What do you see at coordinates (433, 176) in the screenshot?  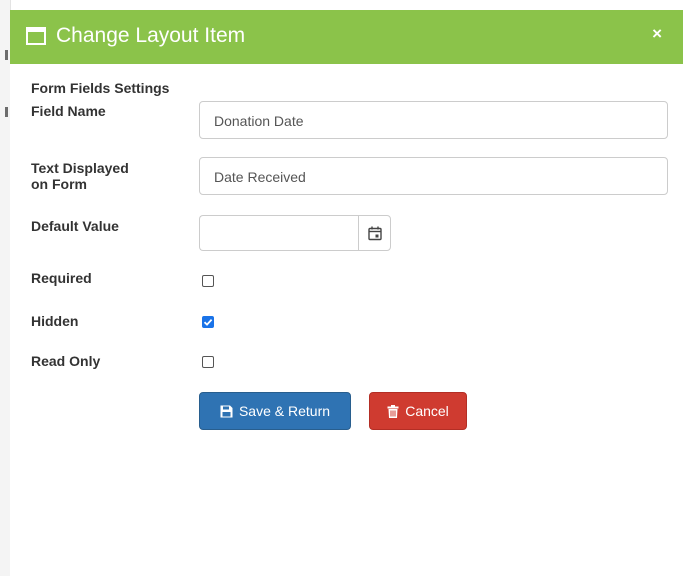 I see `text-displayed-input: Date Received` at bounding box center [433, 176].